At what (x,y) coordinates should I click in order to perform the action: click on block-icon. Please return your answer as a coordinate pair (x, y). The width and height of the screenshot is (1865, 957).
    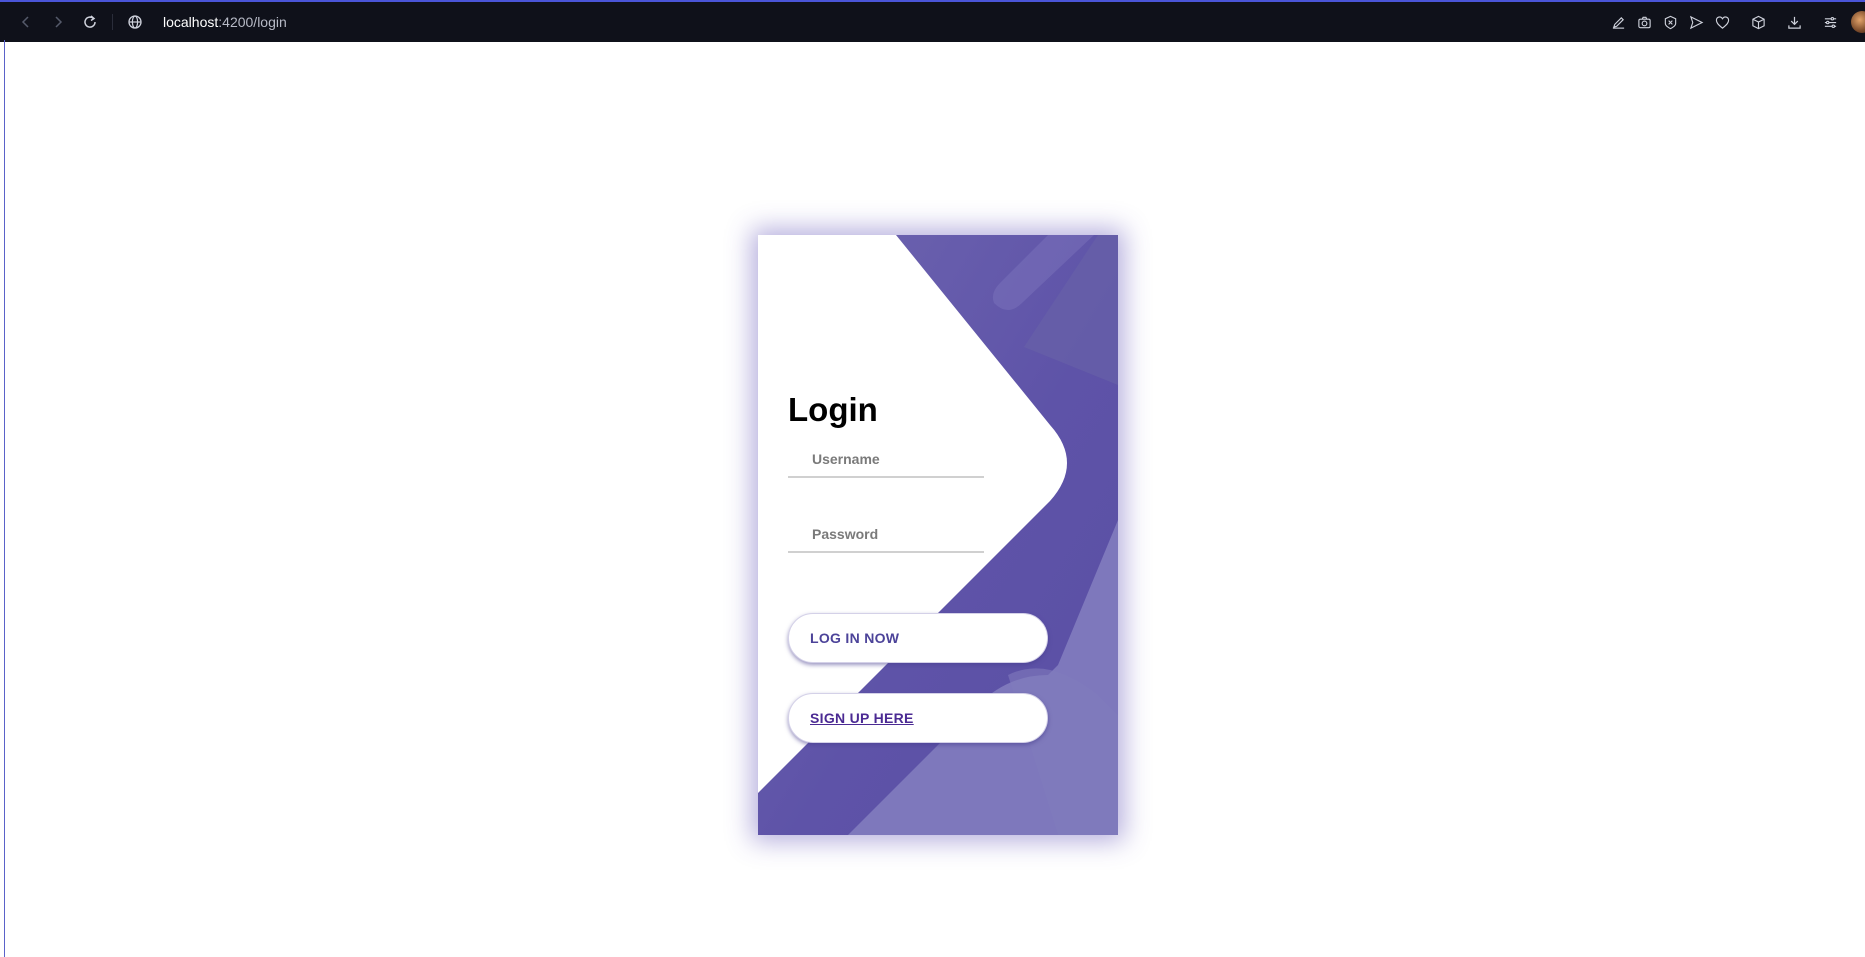
    Looking at the image, I should click on (1670, 22).